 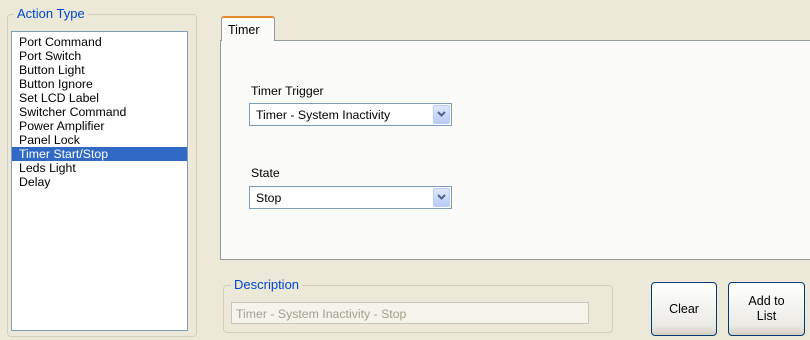 I want to click on list-item: Set LCD Label, so click(x=99, y=98).